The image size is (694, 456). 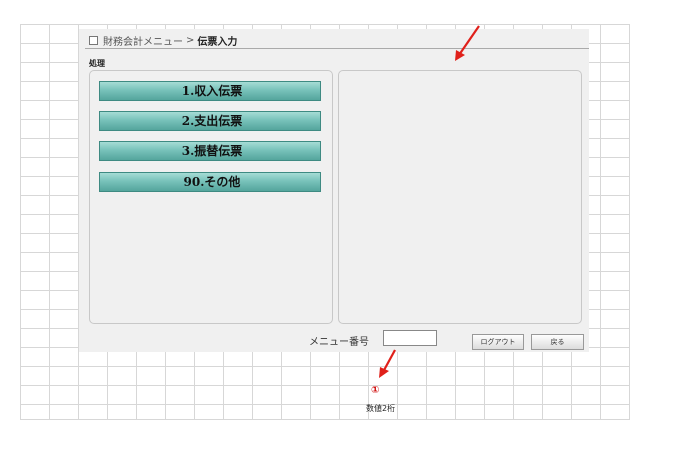 What do you see at coordinates (429, 201) in the screenshot?
I see `annotation-arrows` at bounding box center [429, 201].